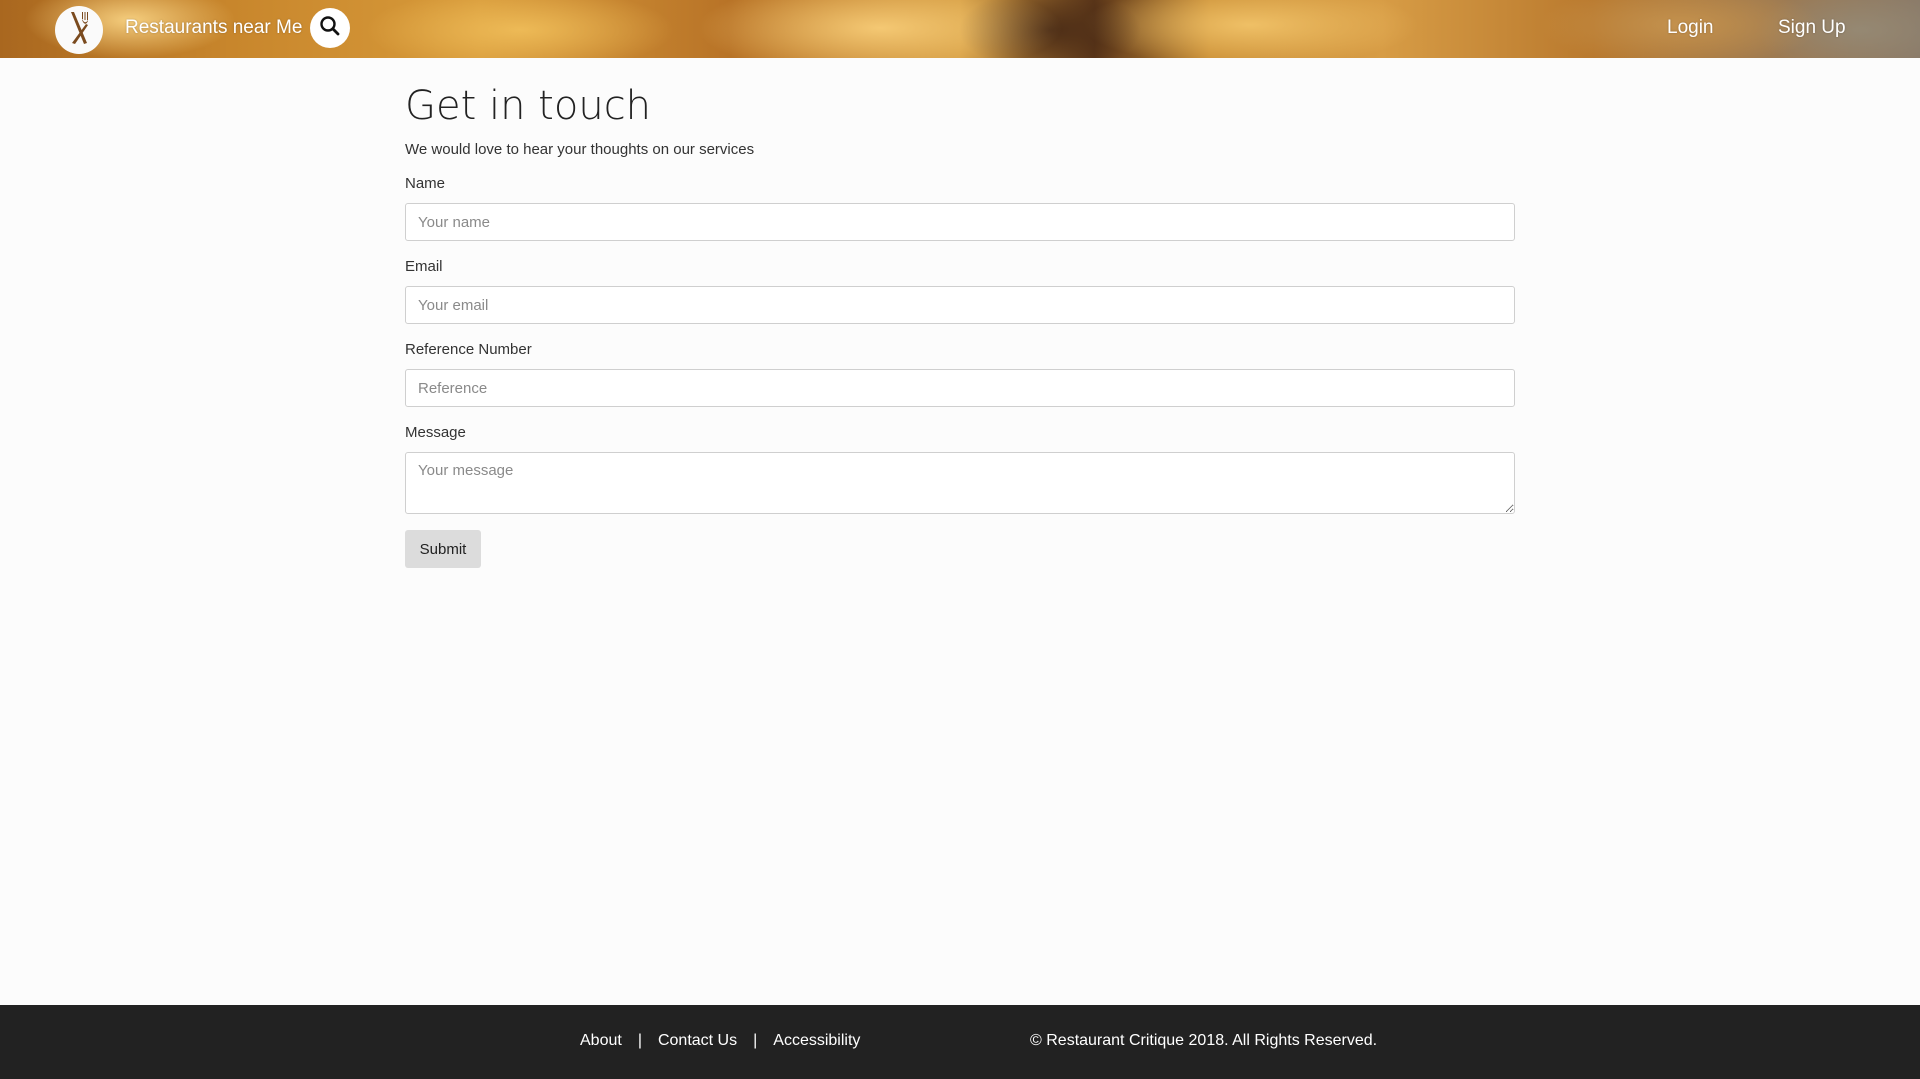 This screenshot has width=1920, height=1079. Describe the element at coordinates (468, 349) in the screenshot. I see `reference-label: Reference Number` at that location.